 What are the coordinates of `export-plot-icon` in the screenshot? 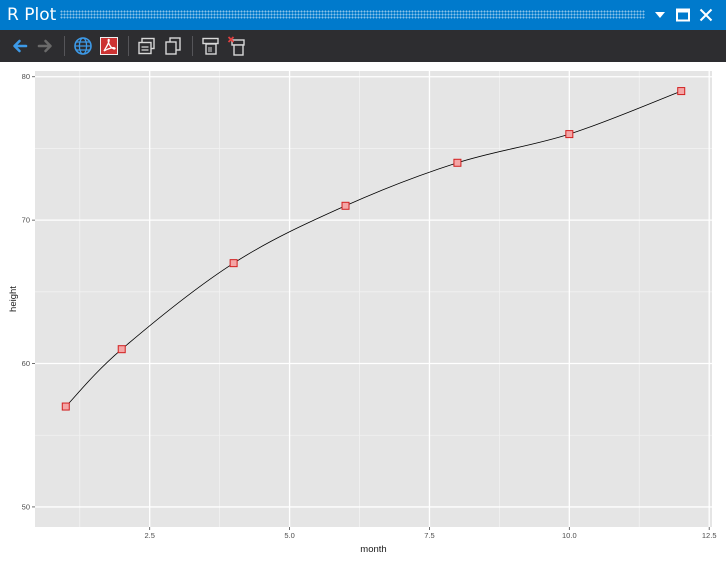 It's located at (211, 46).